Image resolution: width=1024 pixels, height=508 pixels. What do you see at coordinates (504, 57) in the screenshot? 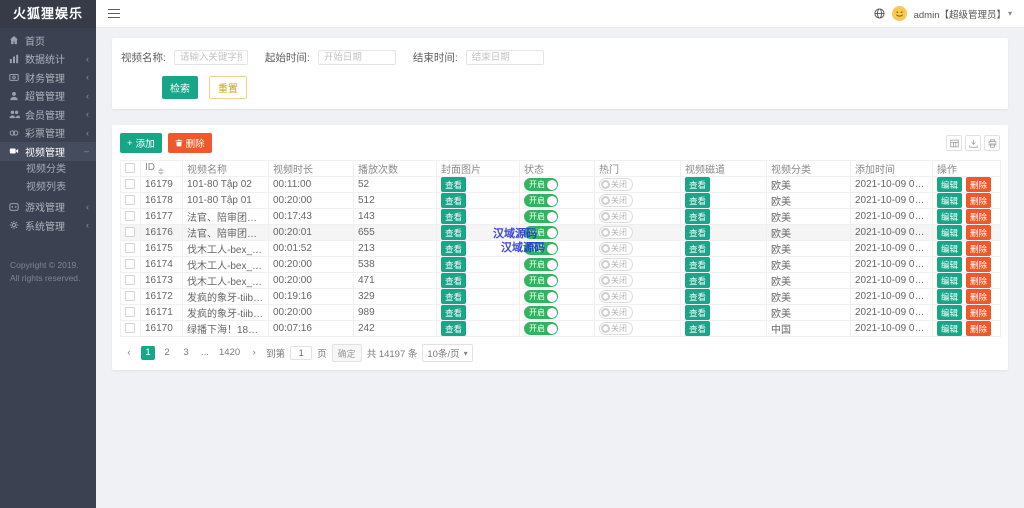
I see `end-date-input` at bounding box center [504, 57].